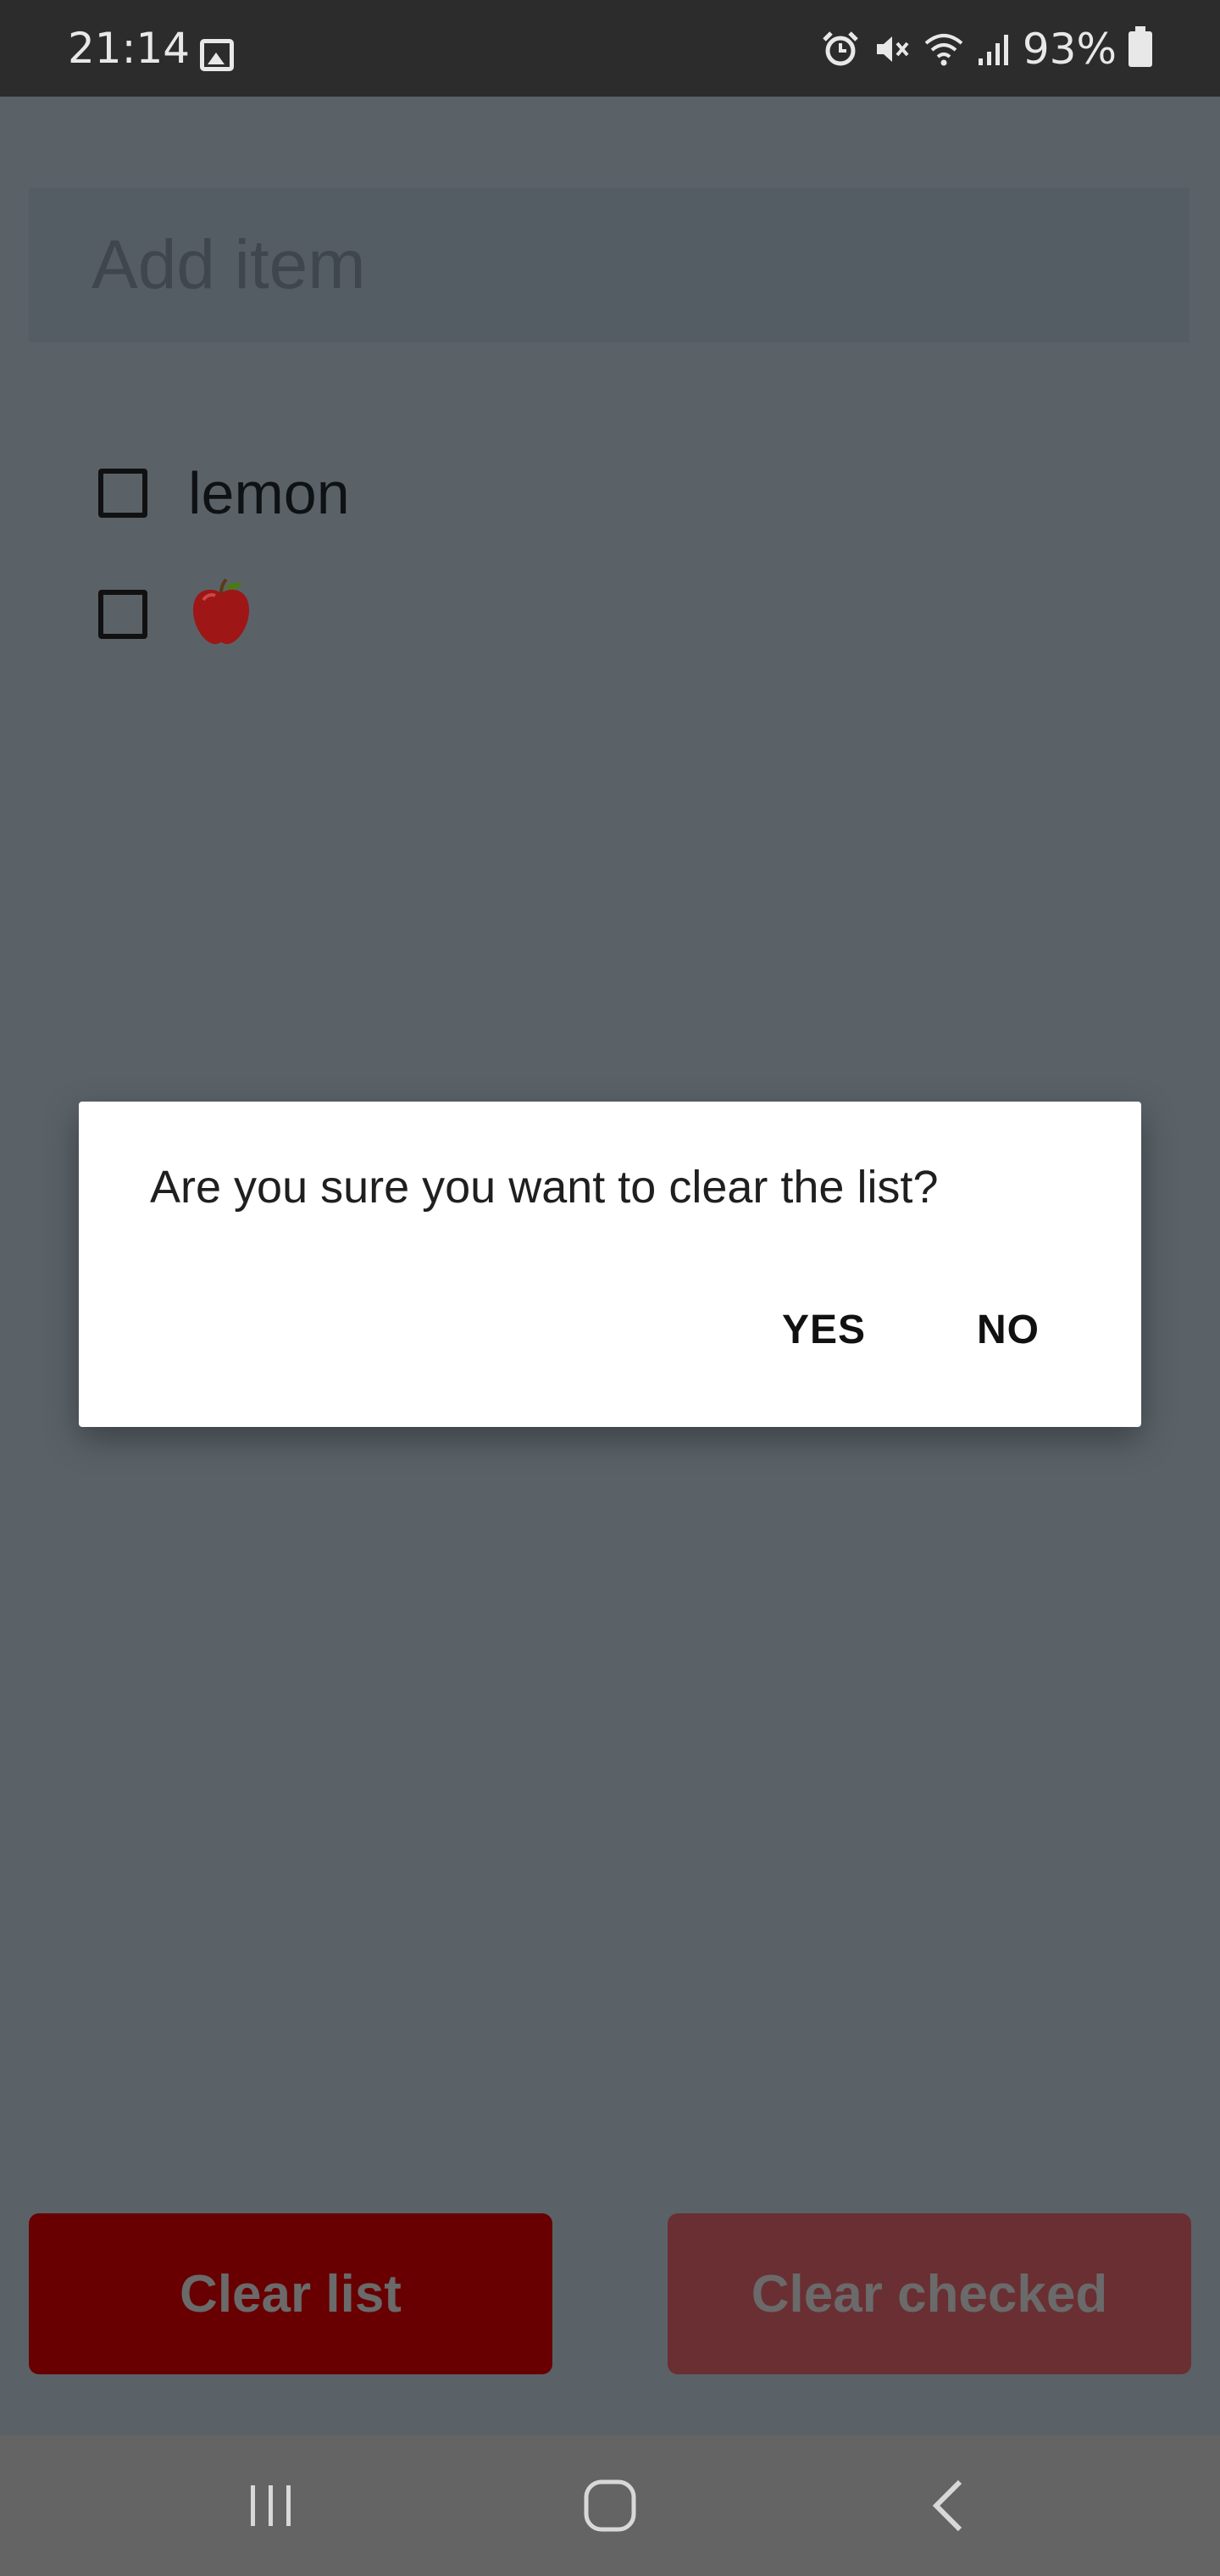 This screenshot has height=2576, width=1220. I want to click on alarm-icon, so click(840, 49).